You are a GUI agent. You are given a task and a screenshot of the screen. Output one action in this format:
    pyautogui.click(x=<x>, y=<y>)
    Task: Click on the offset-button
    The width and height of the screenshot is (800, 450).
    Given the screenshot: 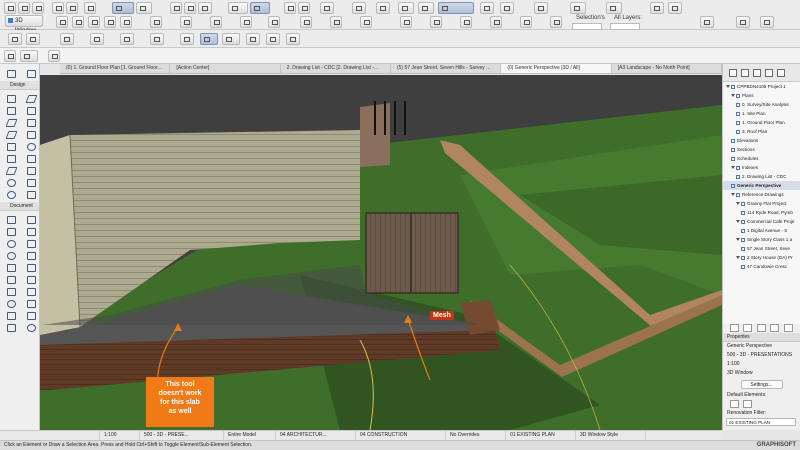 What is the action you would take?
    pyautogui.click(x=293, y=39)
    